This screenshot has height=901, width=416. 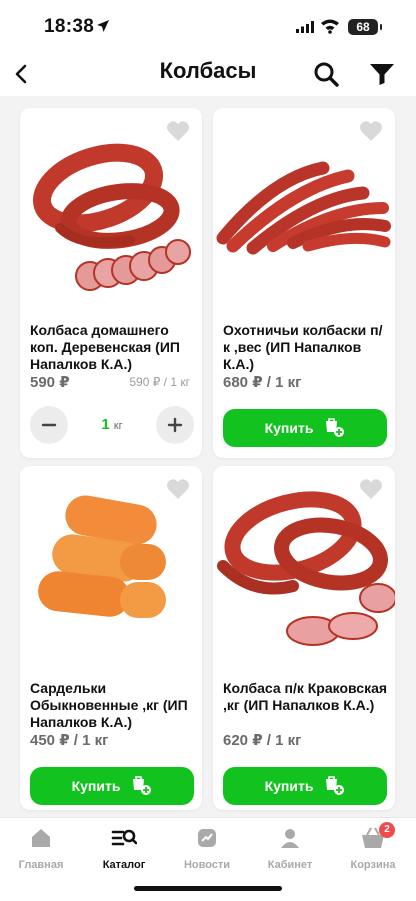 What do you see at coordinates (262, 382) in the screenshot?
I see `product-price: 680 ₽ / 1 кг` at bounding box center [262, 382].